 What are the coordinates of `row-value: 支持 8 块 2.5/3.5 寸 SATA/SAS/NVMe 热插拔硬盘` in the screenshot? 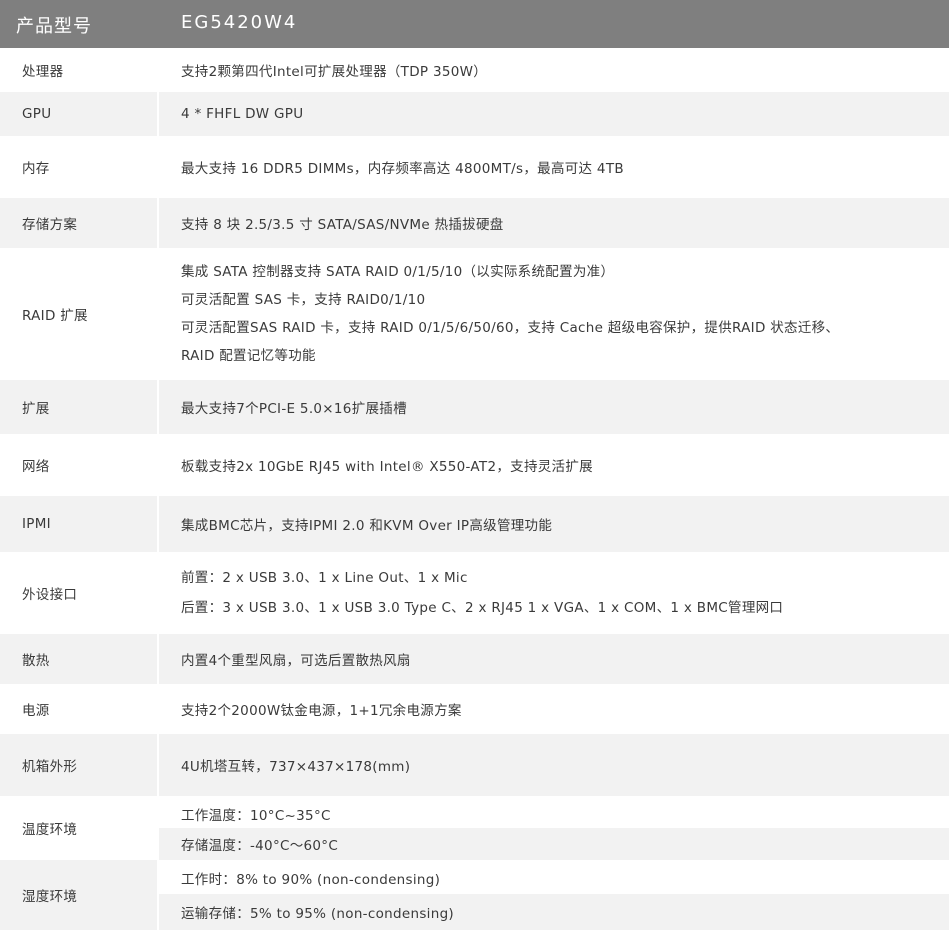 It's located at (554, 223).